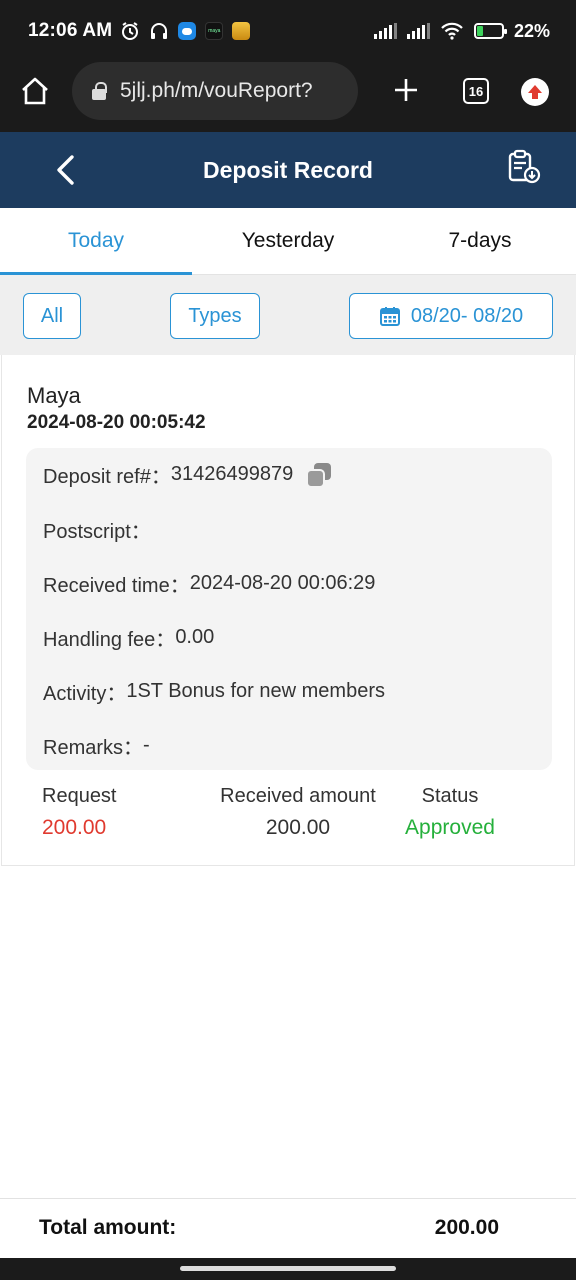  I want to click on total-label: Total amount:, so click(108, 1227).